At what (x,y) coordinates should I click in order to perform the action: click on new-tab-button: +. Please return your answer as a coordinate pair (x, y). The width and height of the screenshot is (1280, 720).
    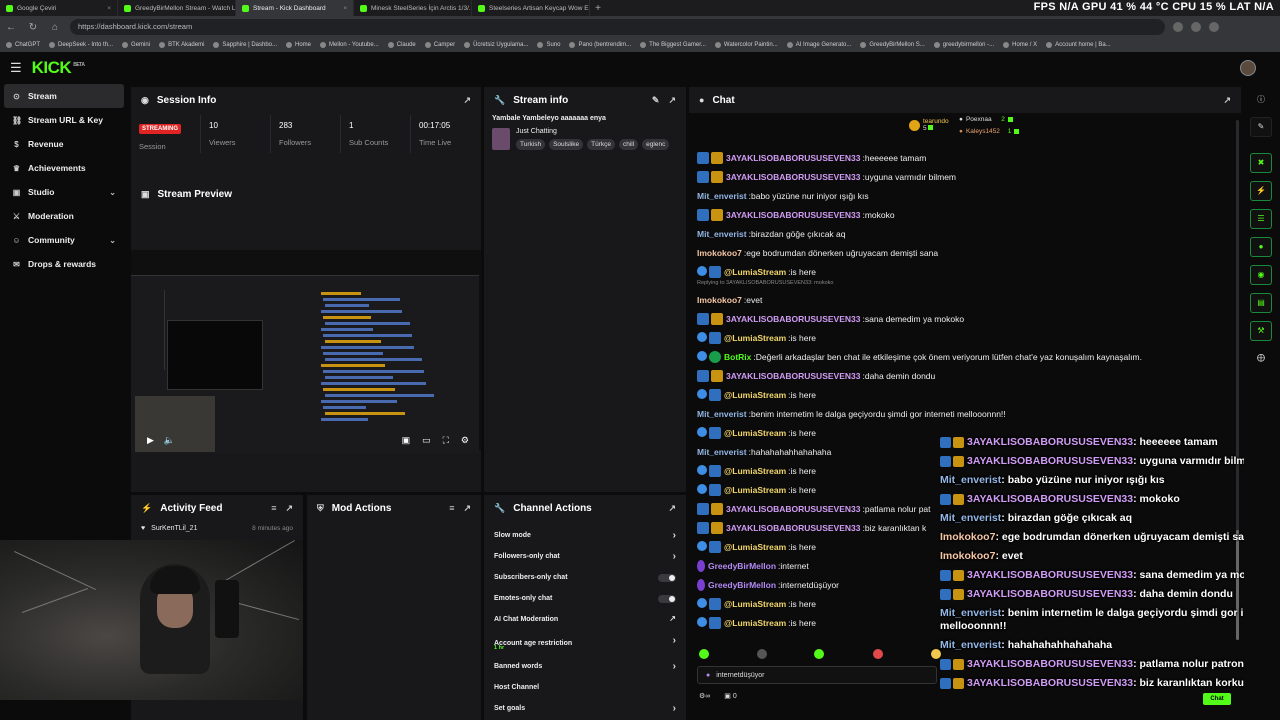
    Looking at the image, I should click on (598, 8).